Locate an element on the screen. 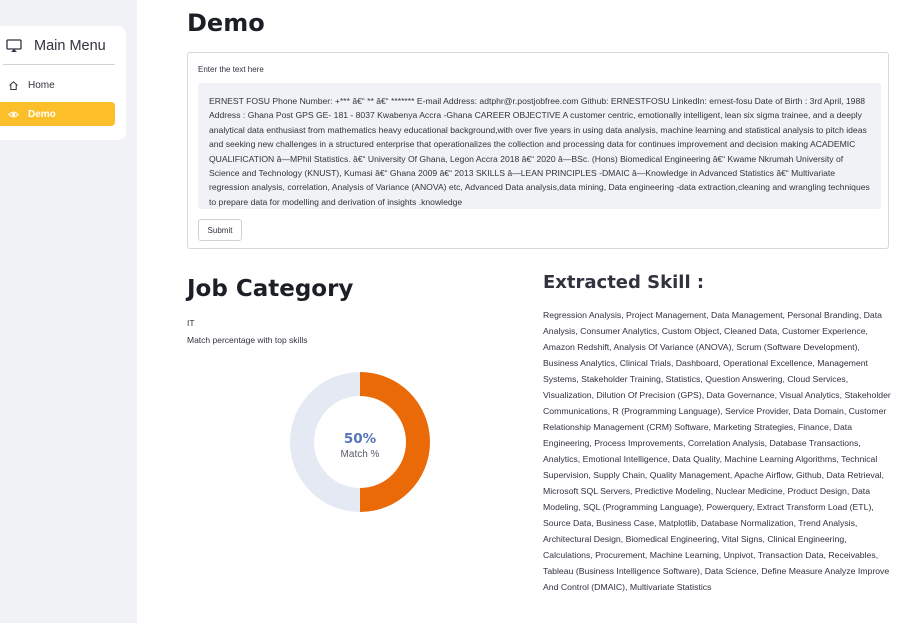  extracted-skill-heading: Extracted Skill : is located at coordinates (624, 282).